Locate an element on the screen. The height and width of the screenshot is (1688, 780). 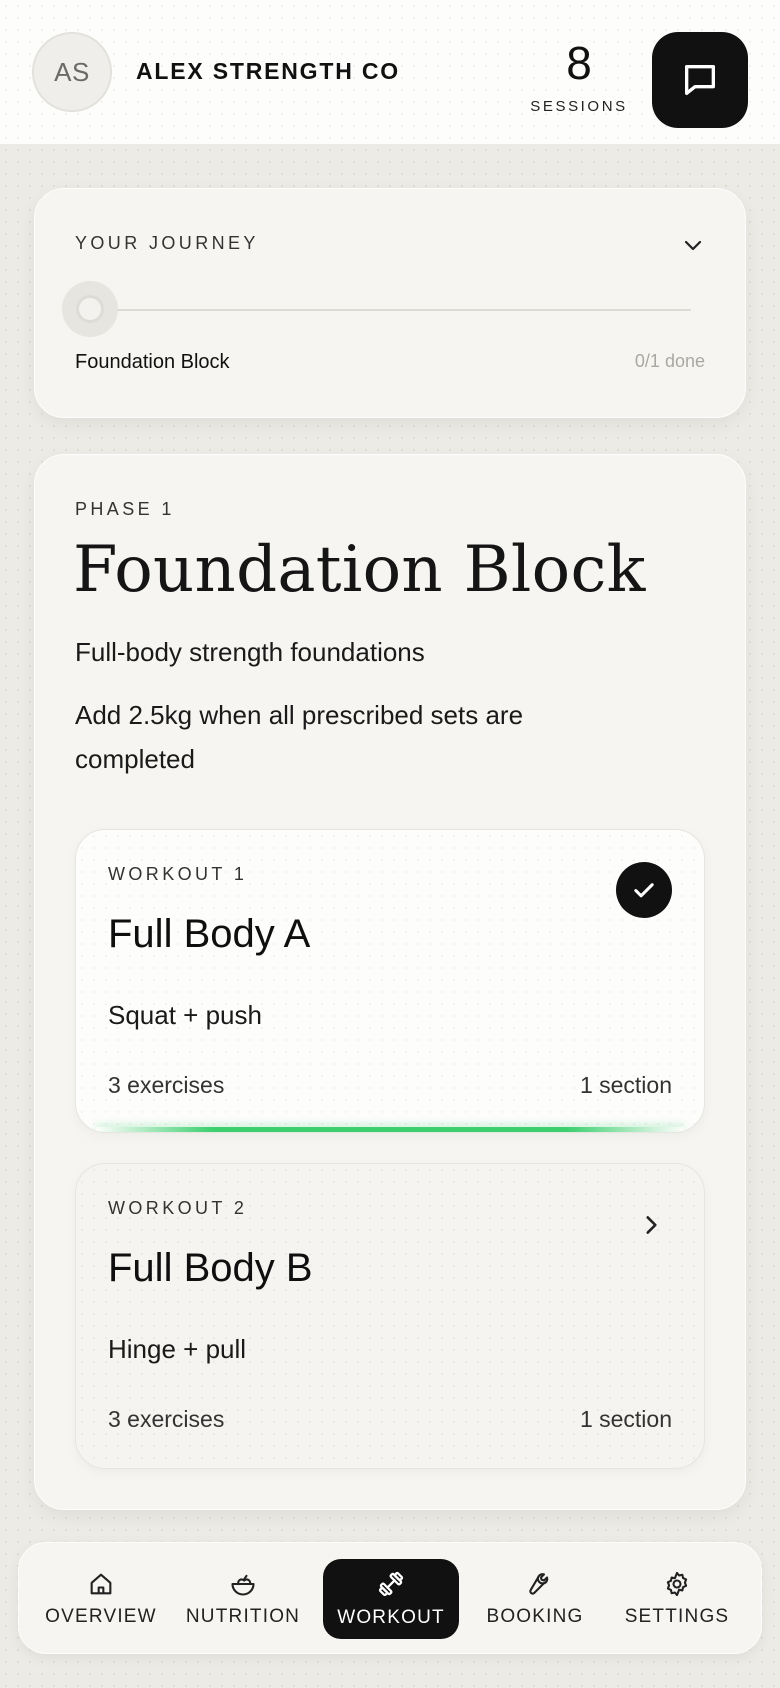
phase-title: Foundation Block is located at coordinates (359, 570).